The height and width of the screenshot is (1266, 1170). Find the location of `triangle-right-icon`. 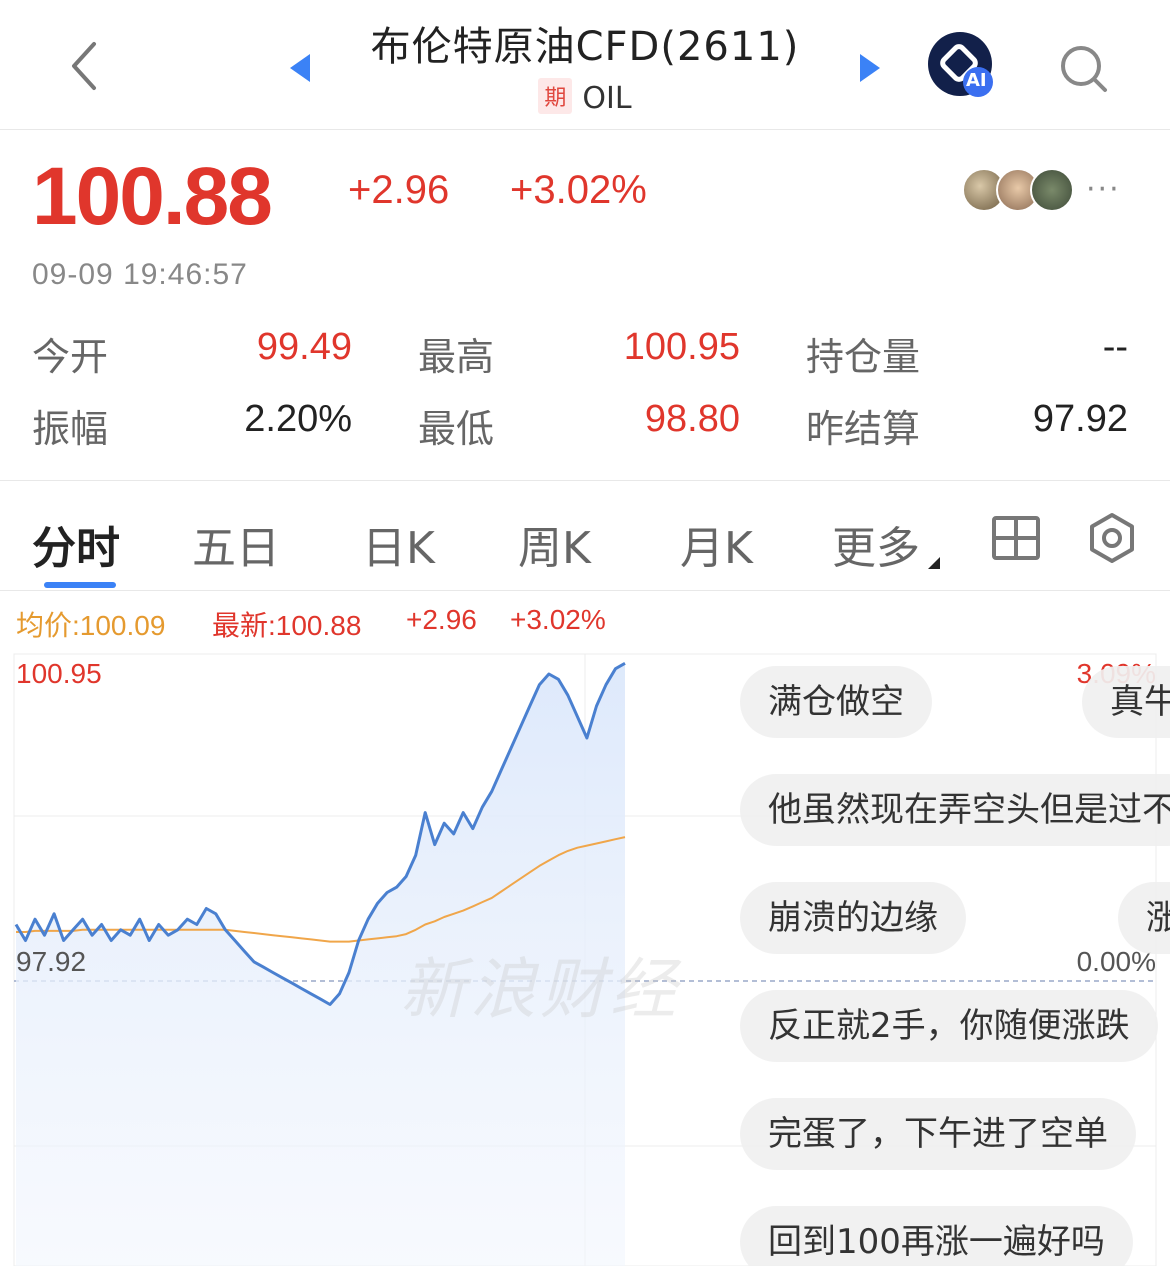

triangle-right-icon is located at coordinates (870, 68).